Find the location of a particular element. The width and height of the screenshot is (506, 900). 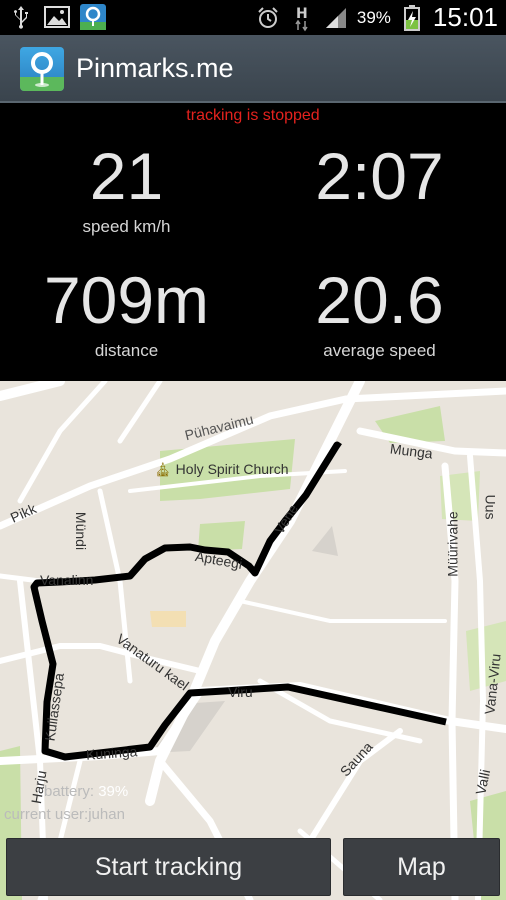

battery-overlay: battery: 39% is located at coordinates (86, 791).